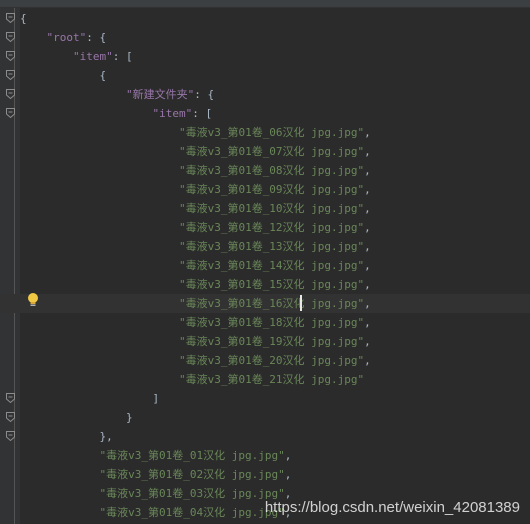  I want to click on code-line: },, so click(265, 436).